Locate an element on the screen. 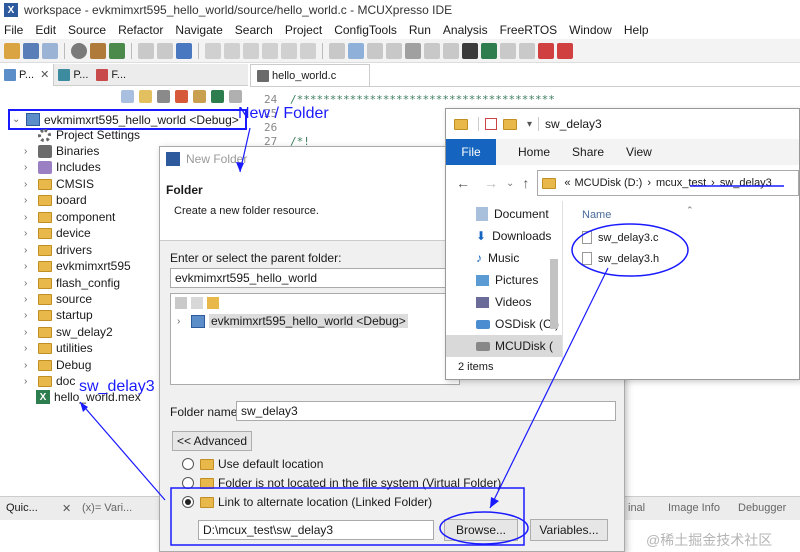 Image resolution: width=800 pixels, height=552 pixels. watermark: @稀土掘金技术社区 is located at coordinates (709, 540).